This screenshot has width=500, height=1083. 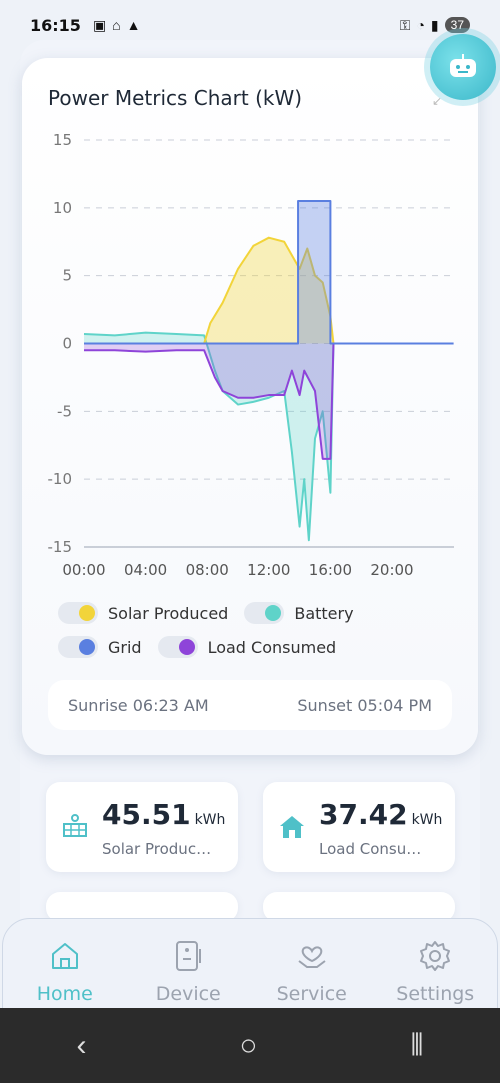 I want to click on system-icons: ⚿ ◔ ▮ 37, so click(x=435, y=25).